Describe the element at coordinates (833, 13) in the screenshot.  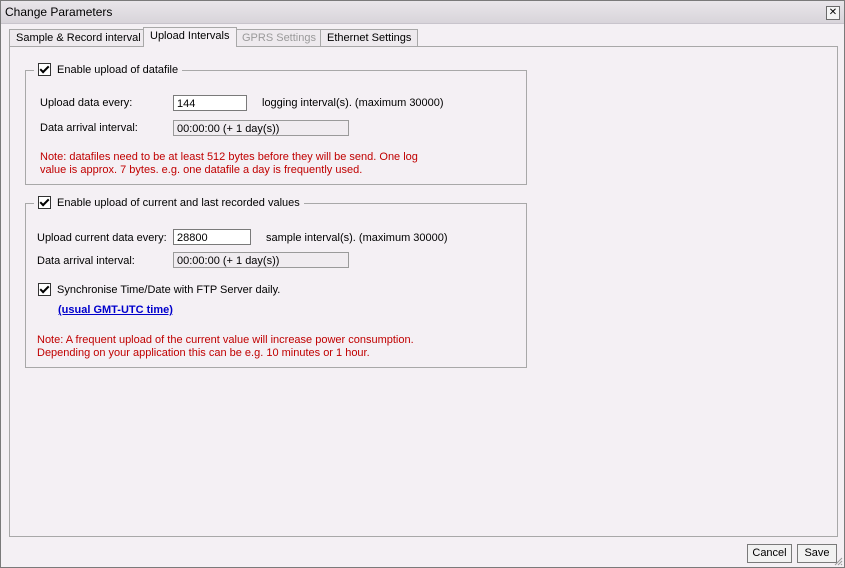
I see `close-icon: ✕` at that location.